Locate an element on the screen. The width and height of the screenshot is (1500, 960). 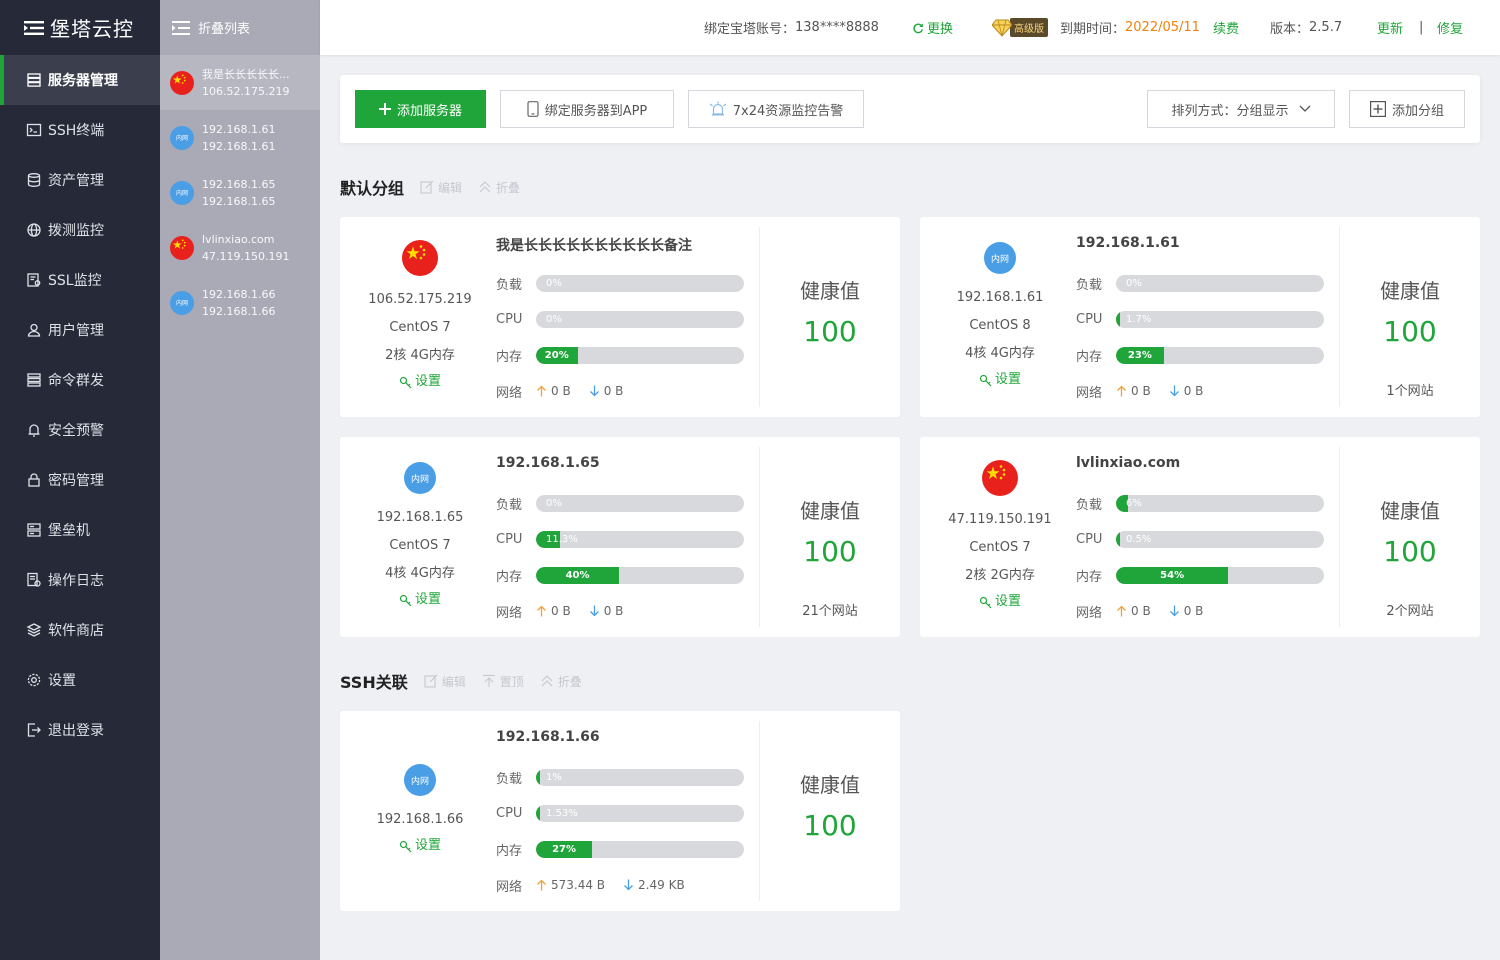
account-info: 绑定宝塔账号： 138****8888 is located at coordinates (791, 27).